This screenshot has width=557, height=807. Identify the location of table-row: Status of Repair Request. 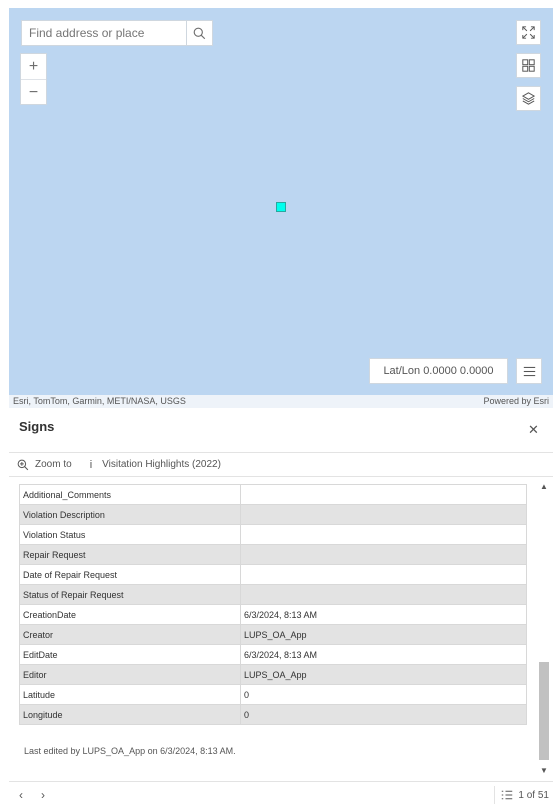
(273, 594).